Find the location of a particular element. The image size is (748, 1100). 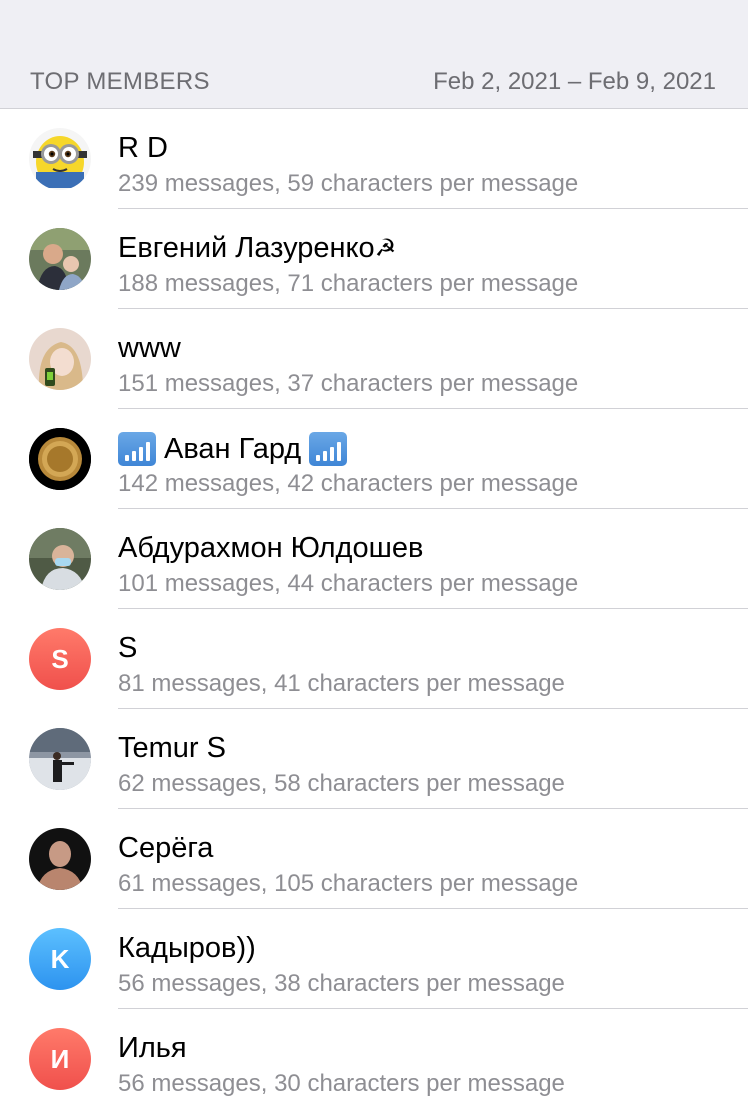

letter-avatar: K is located at coordinates (60, 959).